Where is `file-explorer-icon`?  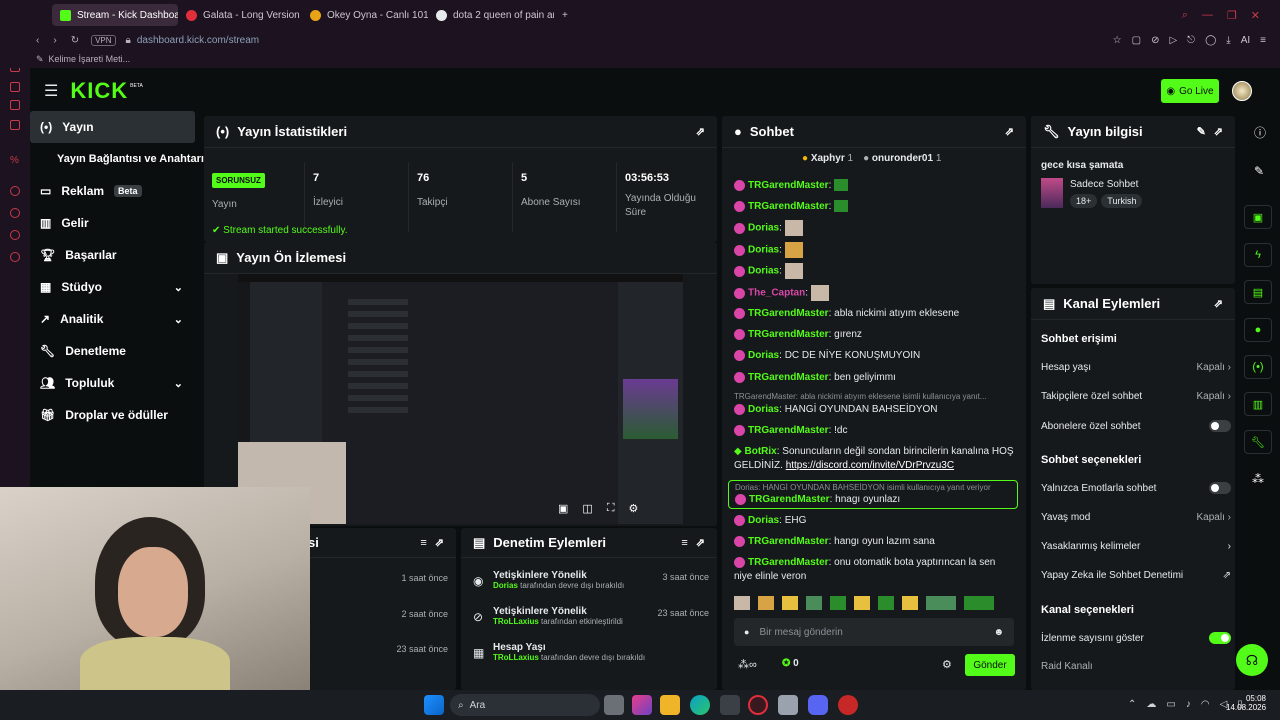 file-explorer-icon is located at coordinates (670, 705).